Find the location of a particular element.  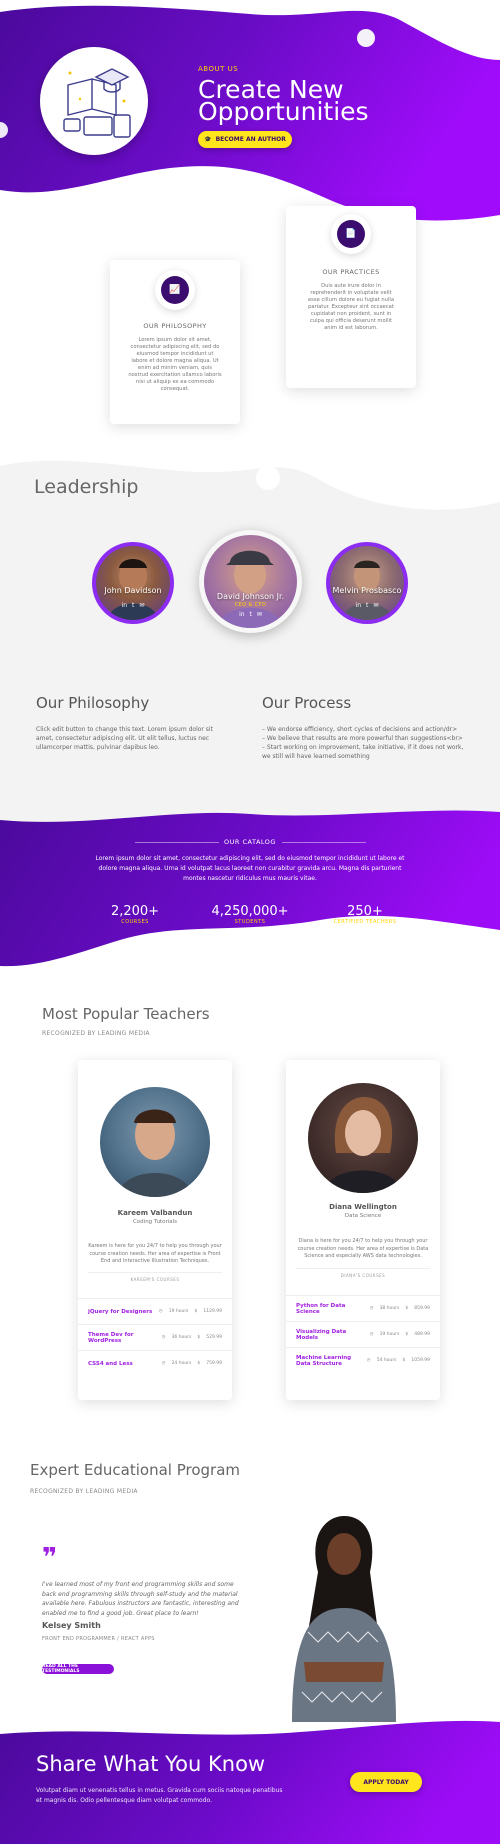

apply-today-button: APPLY TODAY is located at coordinates (386, 1782).